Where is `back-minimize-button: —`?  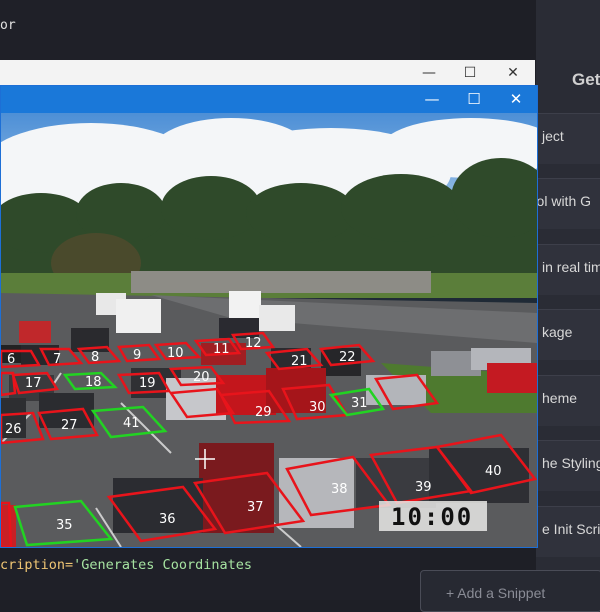 back-minimize-button: — is located at coordinates (429, 73).